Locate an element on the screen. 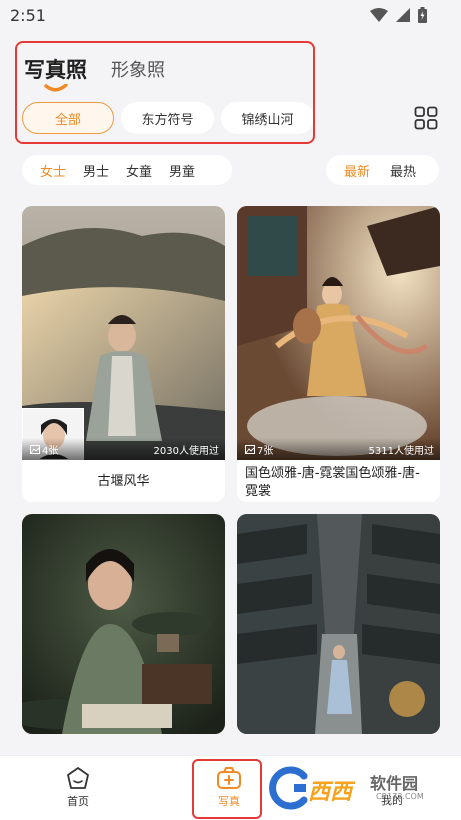 Image resolution: width=461 pixels, height=820 pixels. photo-count: 7张 is located at coordinates (265, 451).